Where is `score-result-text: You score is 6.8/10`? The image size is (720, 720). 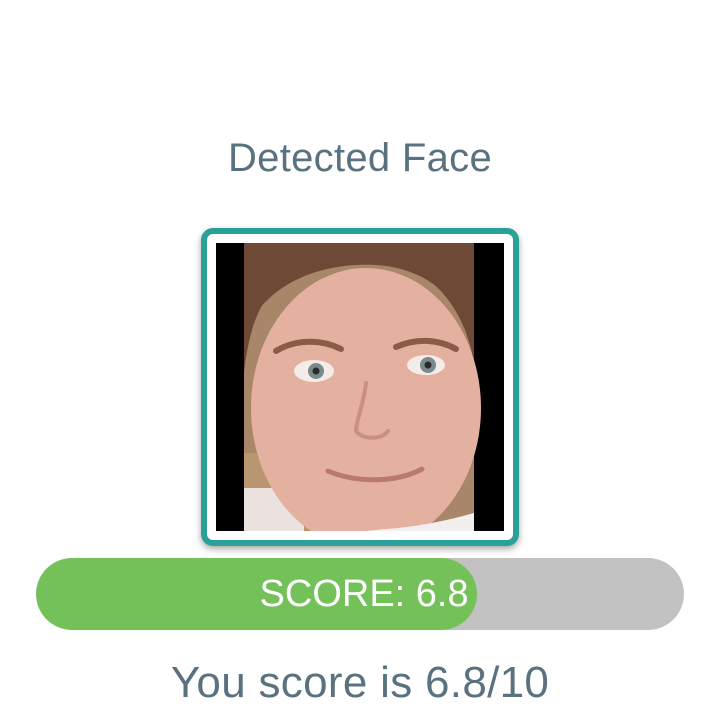
score-result-text: You score is 6.8/10 is located at coordinates (360, 682).